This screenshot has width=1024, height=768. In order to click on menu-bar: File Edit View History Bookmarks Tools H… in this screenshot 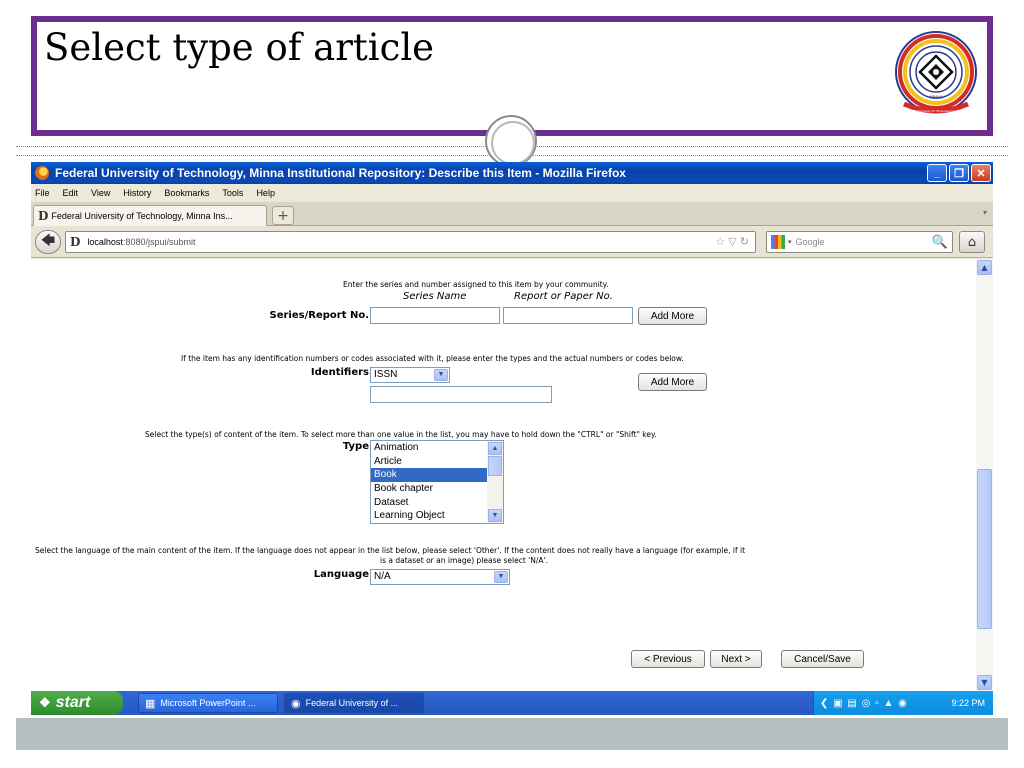, I will do `click(512, 193)`.